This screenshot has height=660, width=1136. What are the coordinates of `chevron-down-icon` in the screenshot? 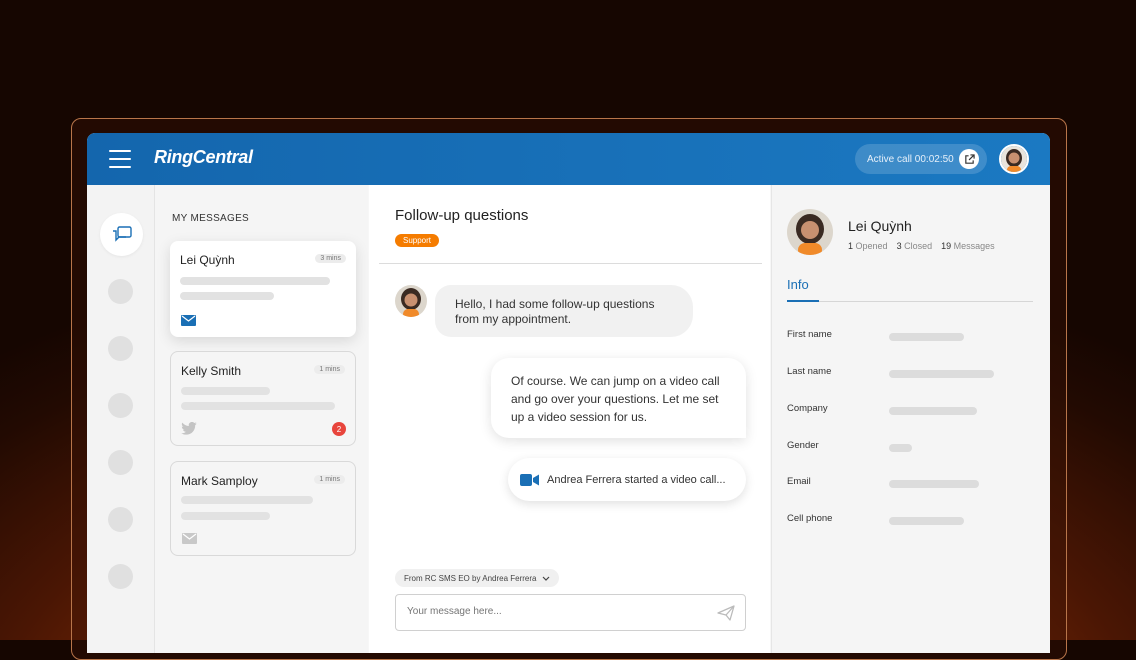 It's located at (546, 578).